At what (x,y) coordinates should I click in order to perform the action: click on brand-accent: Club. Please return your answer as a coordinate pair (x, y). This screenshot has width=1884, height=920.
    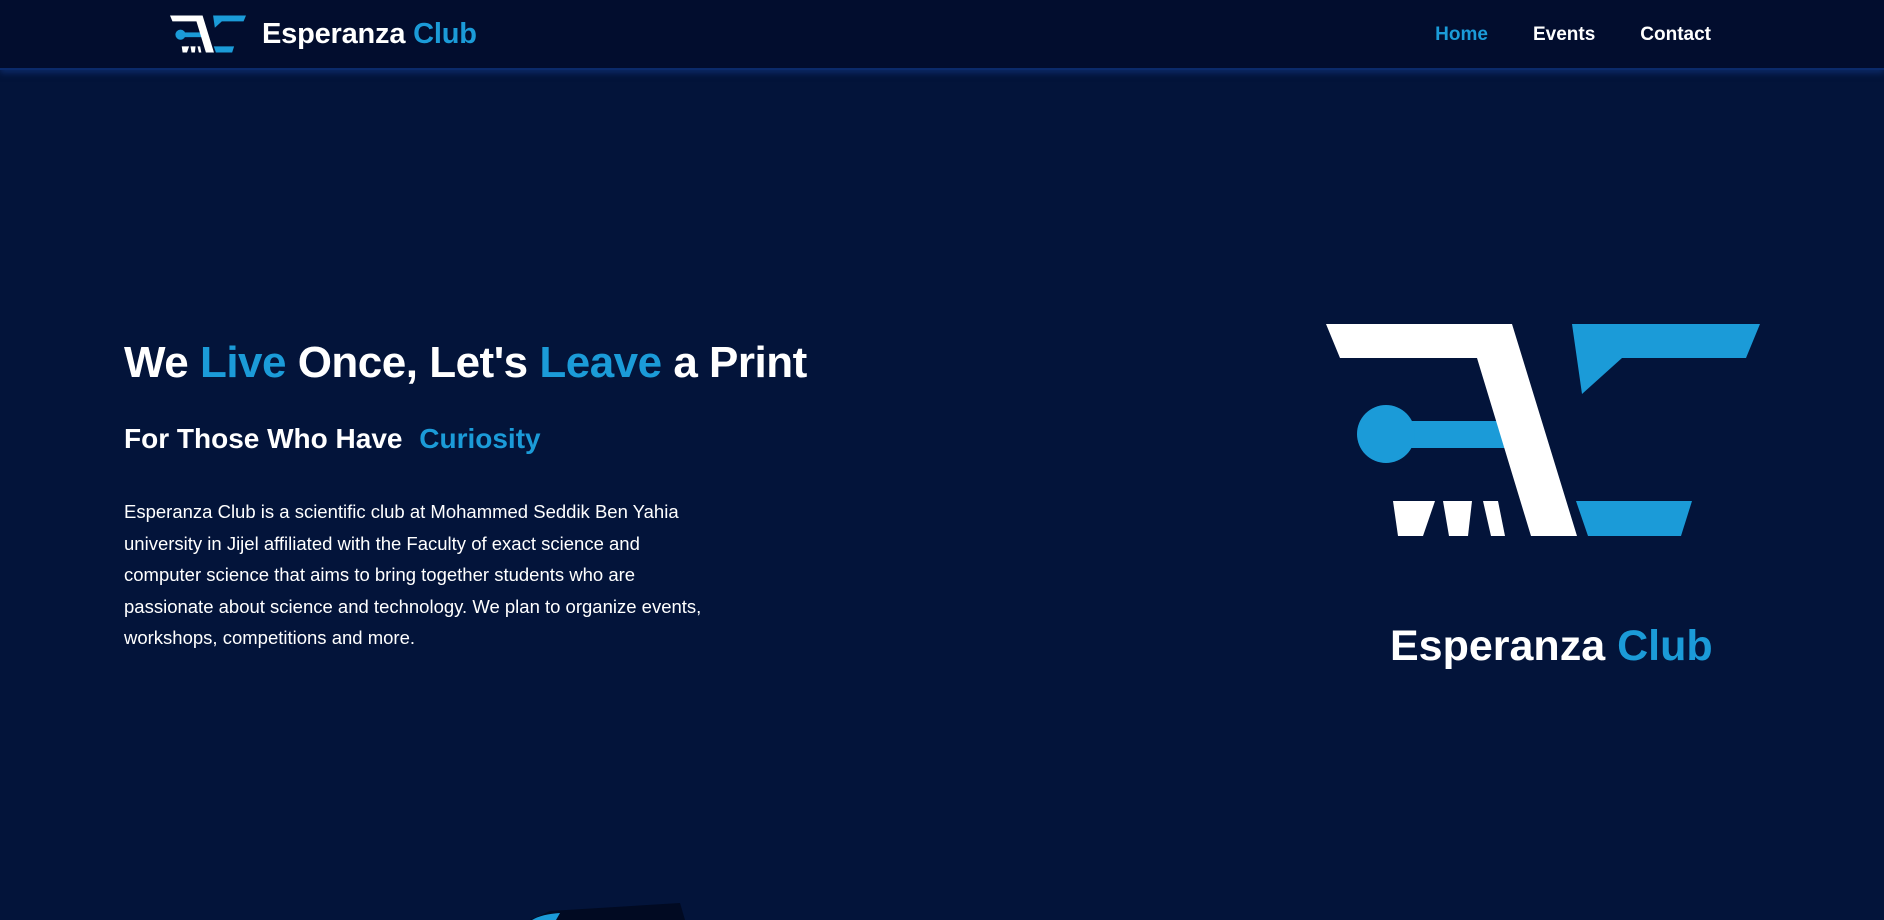
    Looking at the image, I should click on (445, 33).